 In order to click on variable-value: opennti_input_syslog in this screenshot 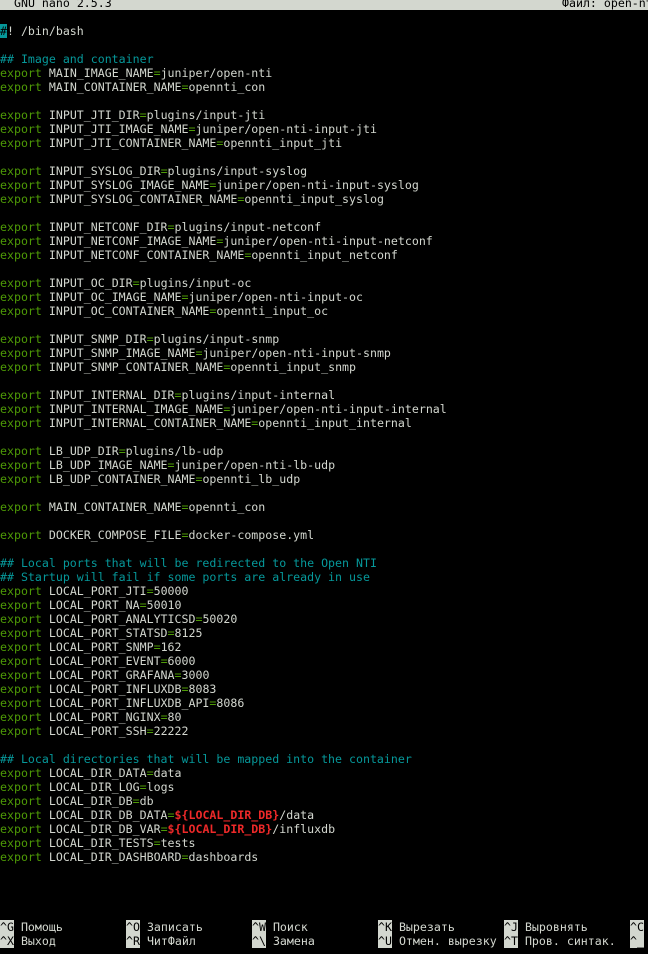, I will do `click(314, 199)`.